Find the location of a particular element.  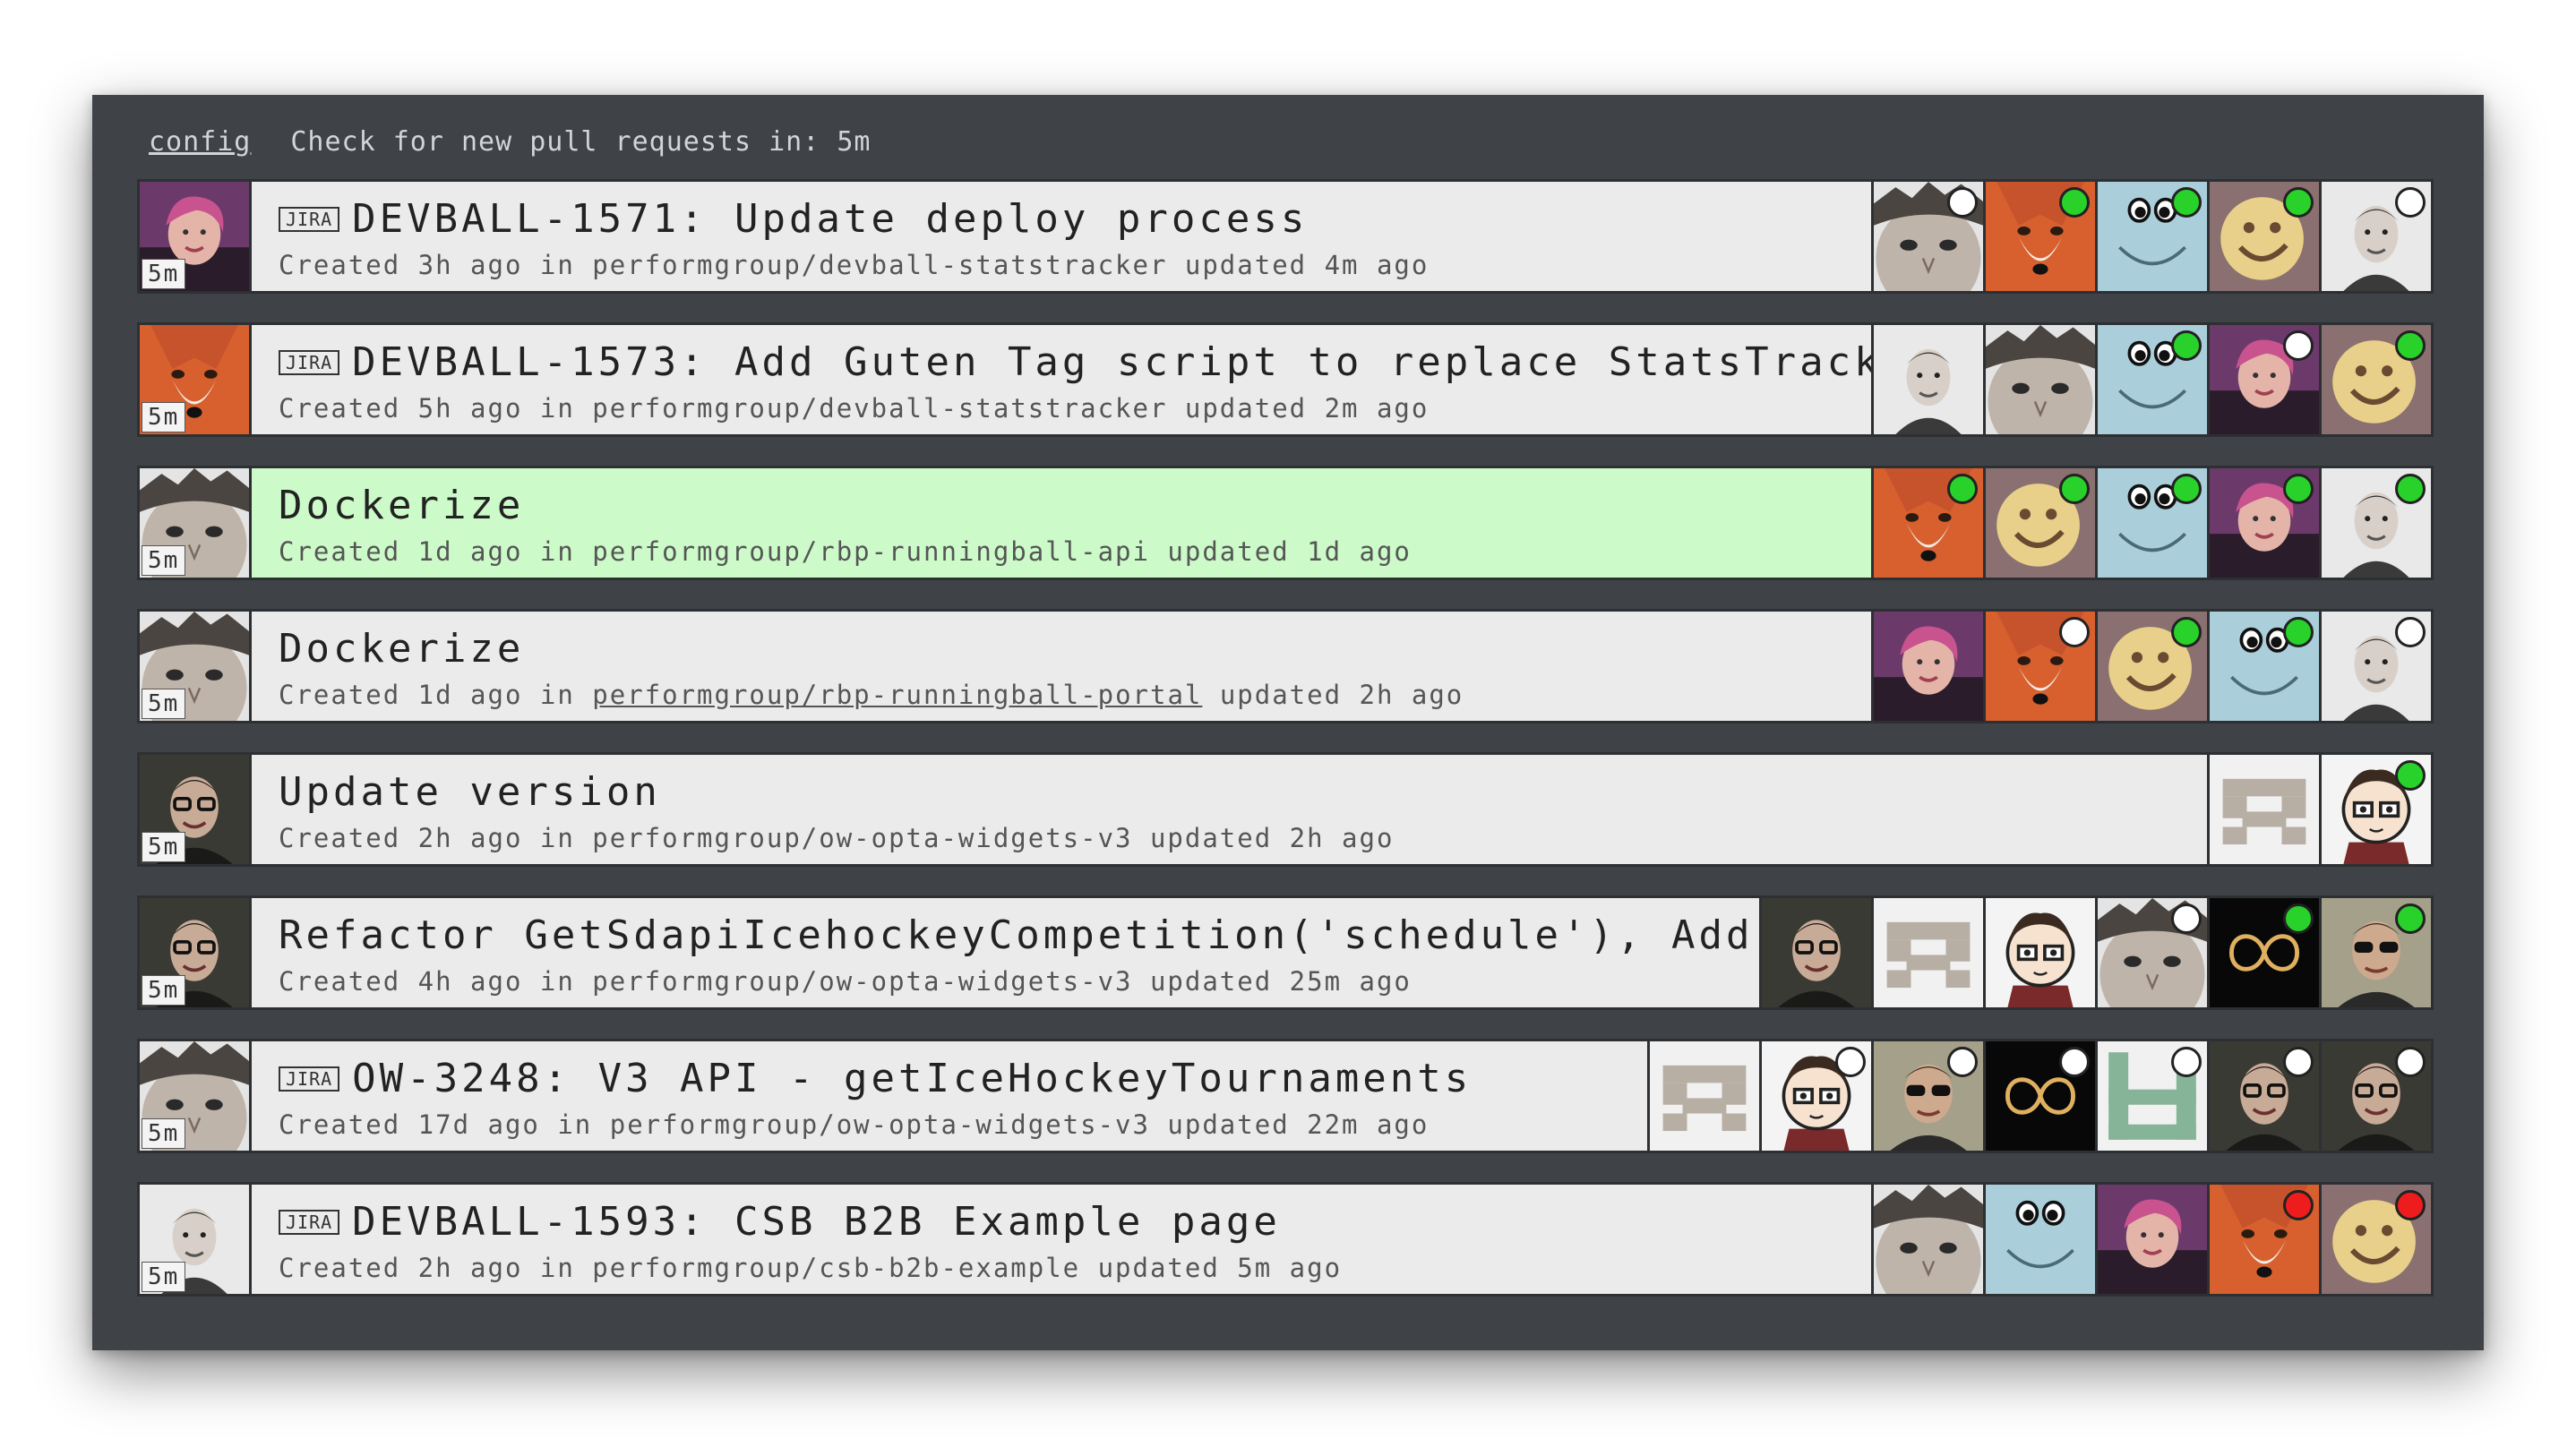

pull-request-title-line: JIRA DEVBALL-1571: Update deploy process is located at coordinates (1075, 219).